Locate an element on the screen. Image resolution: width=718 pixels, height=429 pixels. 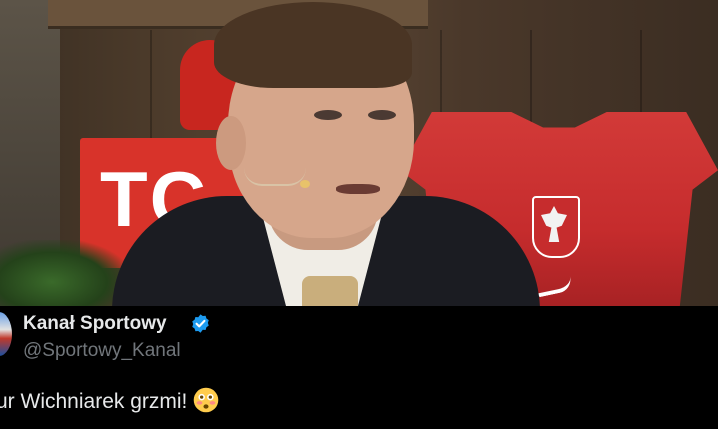
person-mouth is located at coordinates (358, 189).